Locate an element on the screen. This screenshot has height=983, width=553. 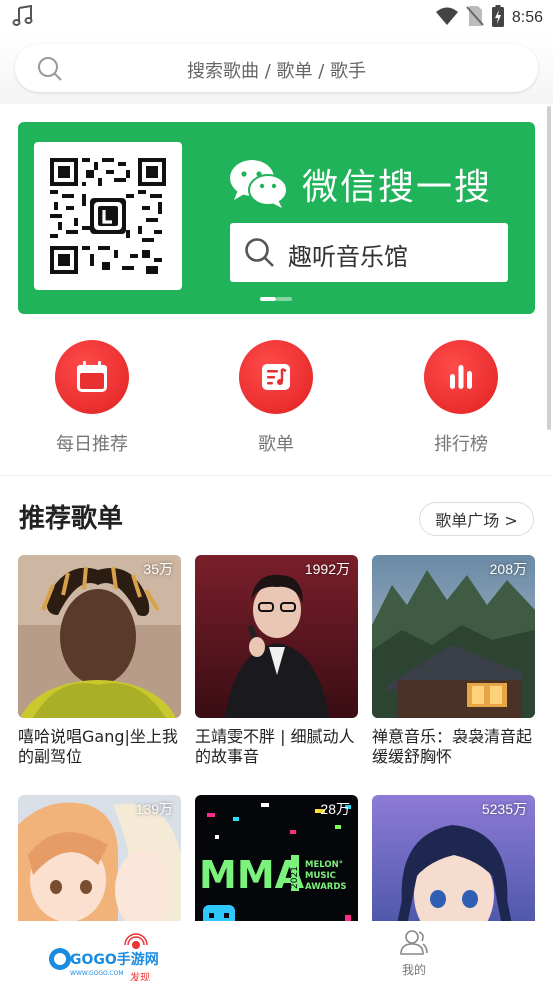
mma-sub-text-2: MUSIC is located at coordinates (320, 876).